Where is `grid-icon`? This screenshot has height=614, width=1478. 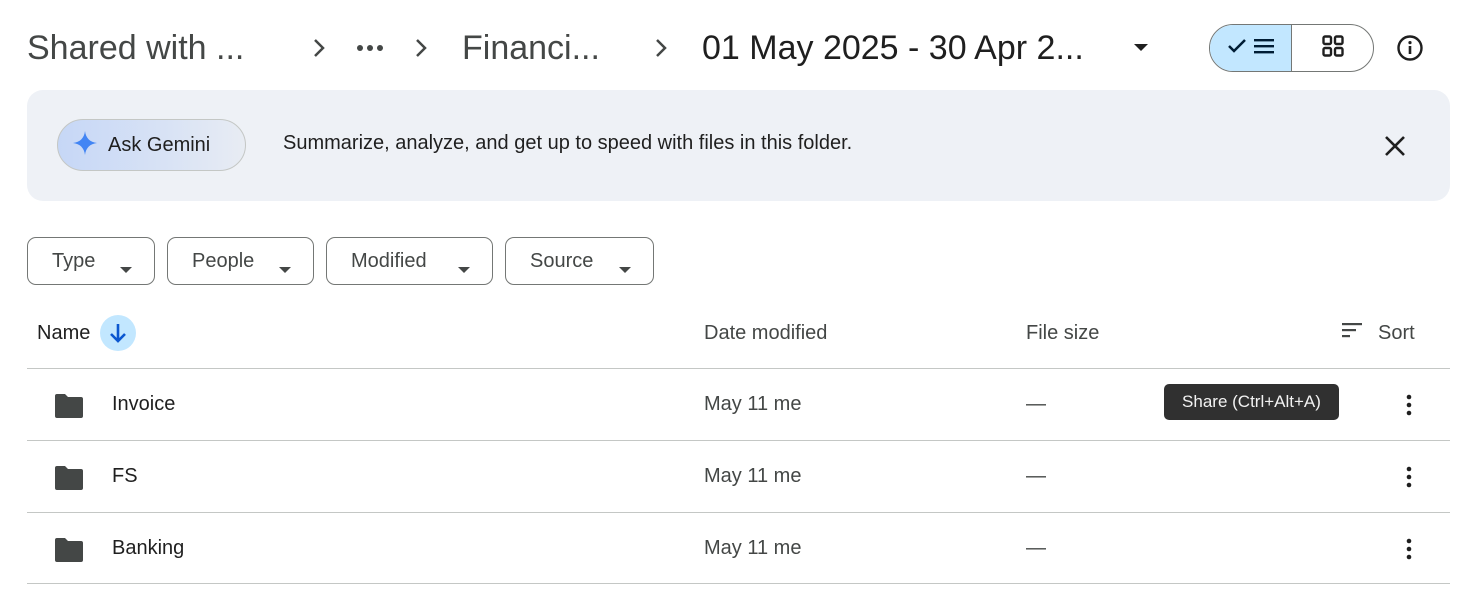 grid-icon is located at coordinates (1332, 48).